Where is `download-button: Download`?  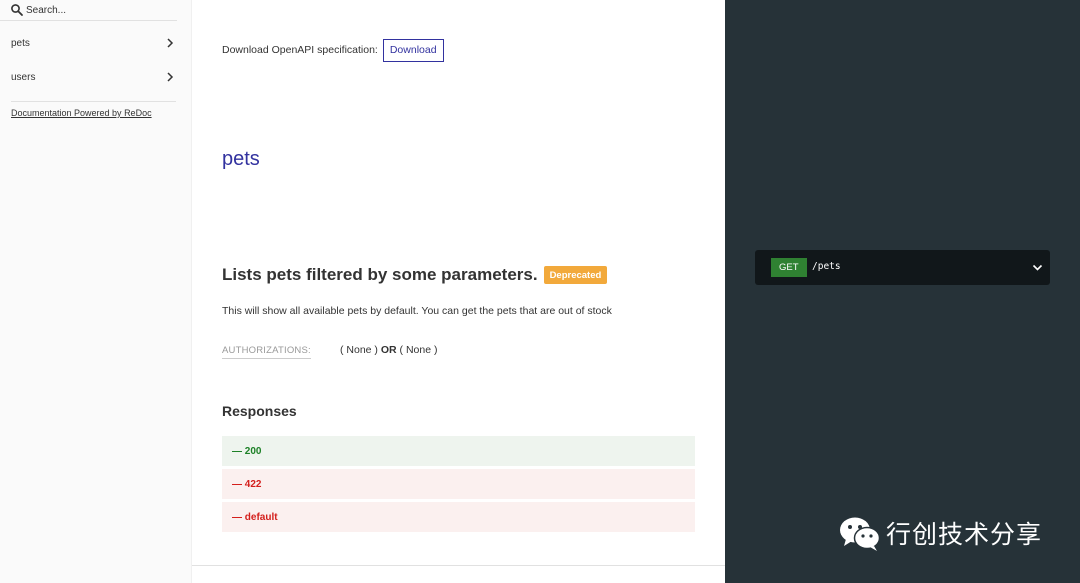
download-button: Download is located at coordinates (413, 50).